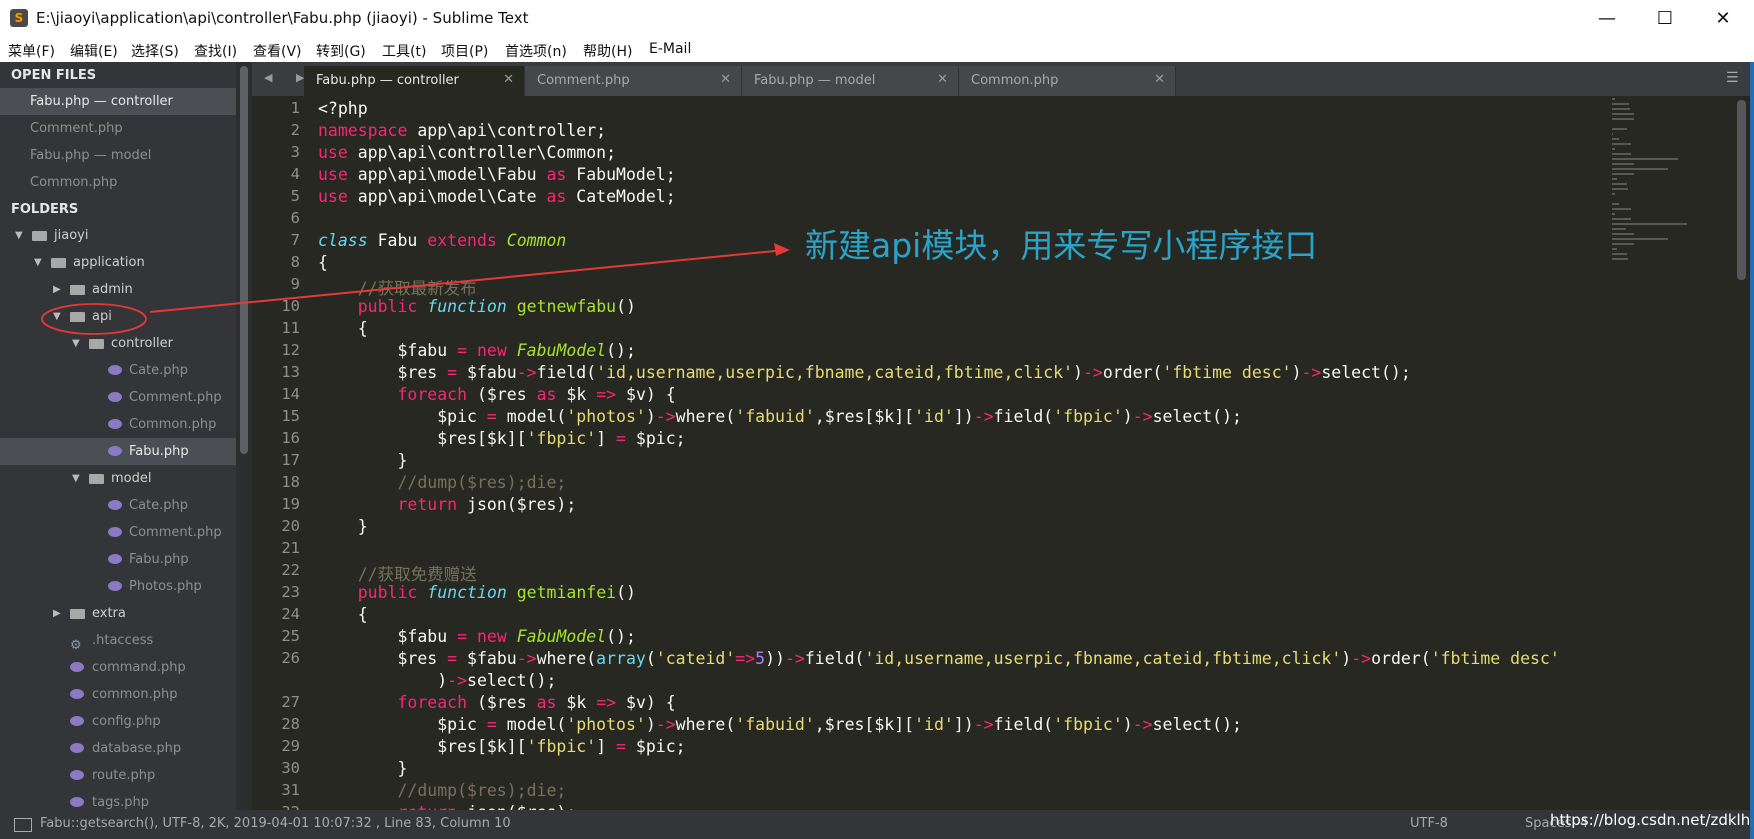 The width and height of the screenshot is (1754, 839). Describe the element at coordinates (1723, 19) in the screenshot. I see `close-button: ✕` at that location.